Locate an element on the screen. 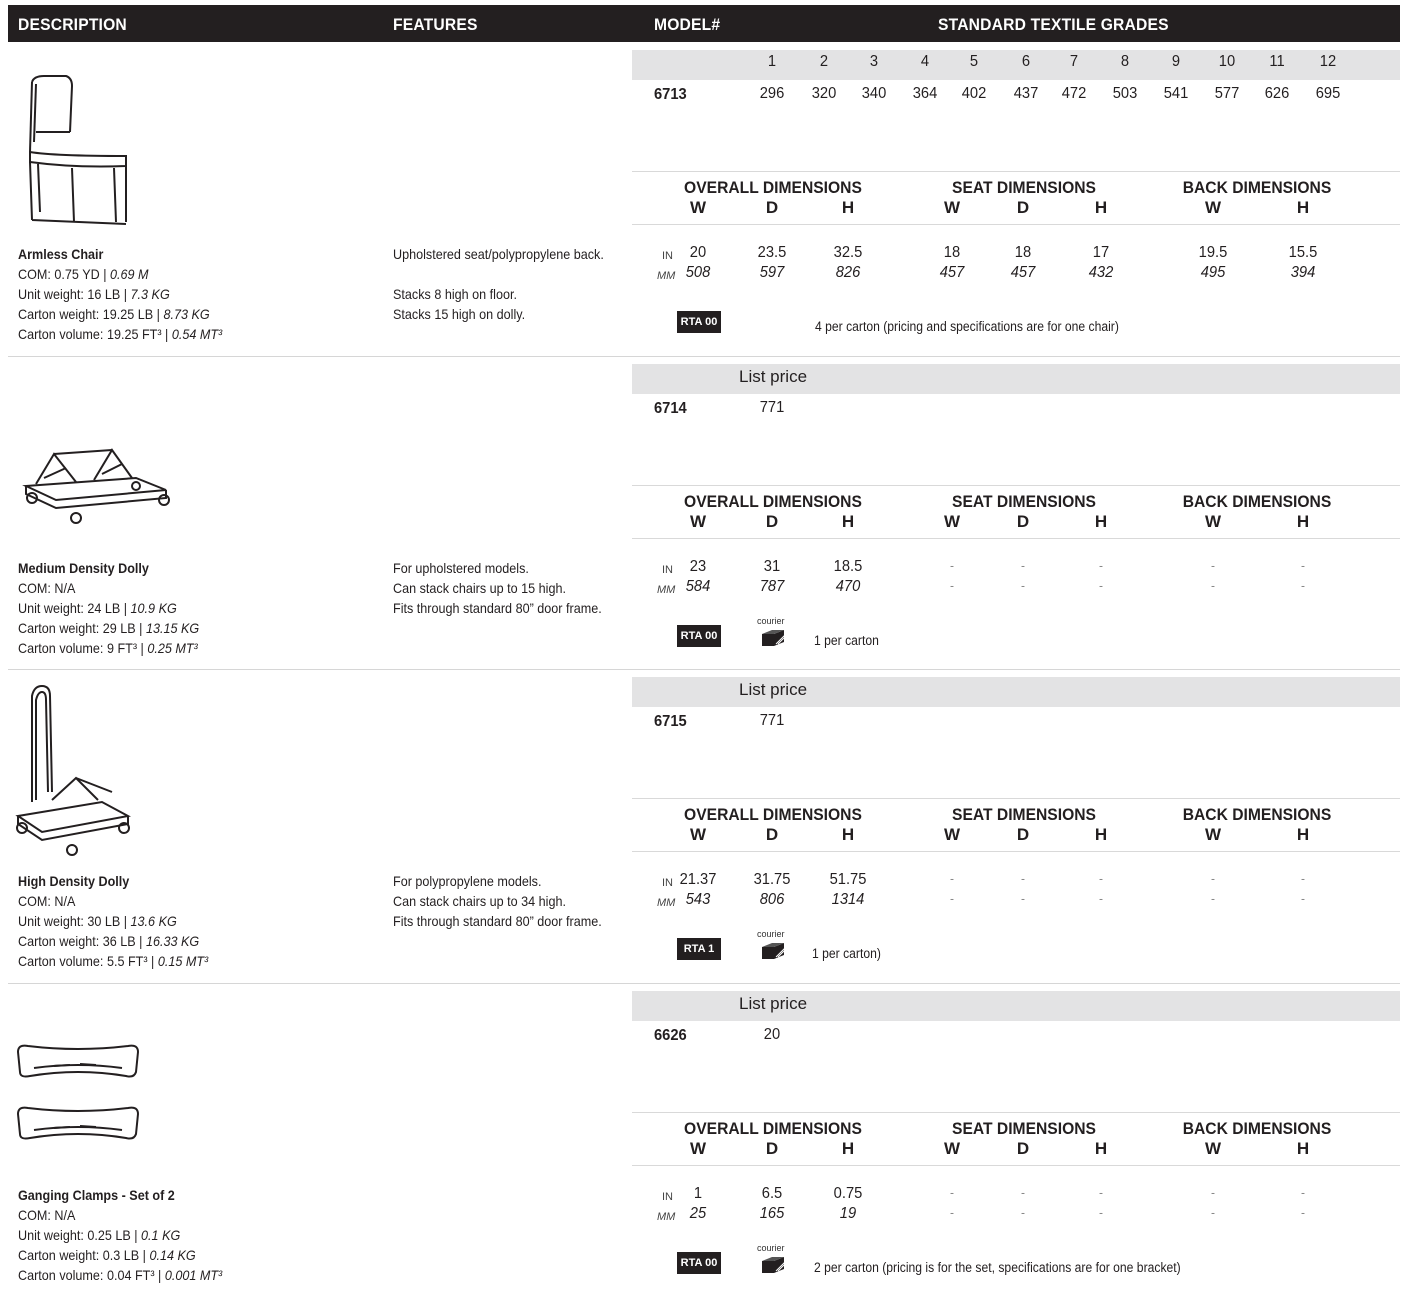 The height and width of the screenshot is (1295, 1403). carton-weight-text: Carton weight: 19.25 LB | is located at coordinates (91, 314).